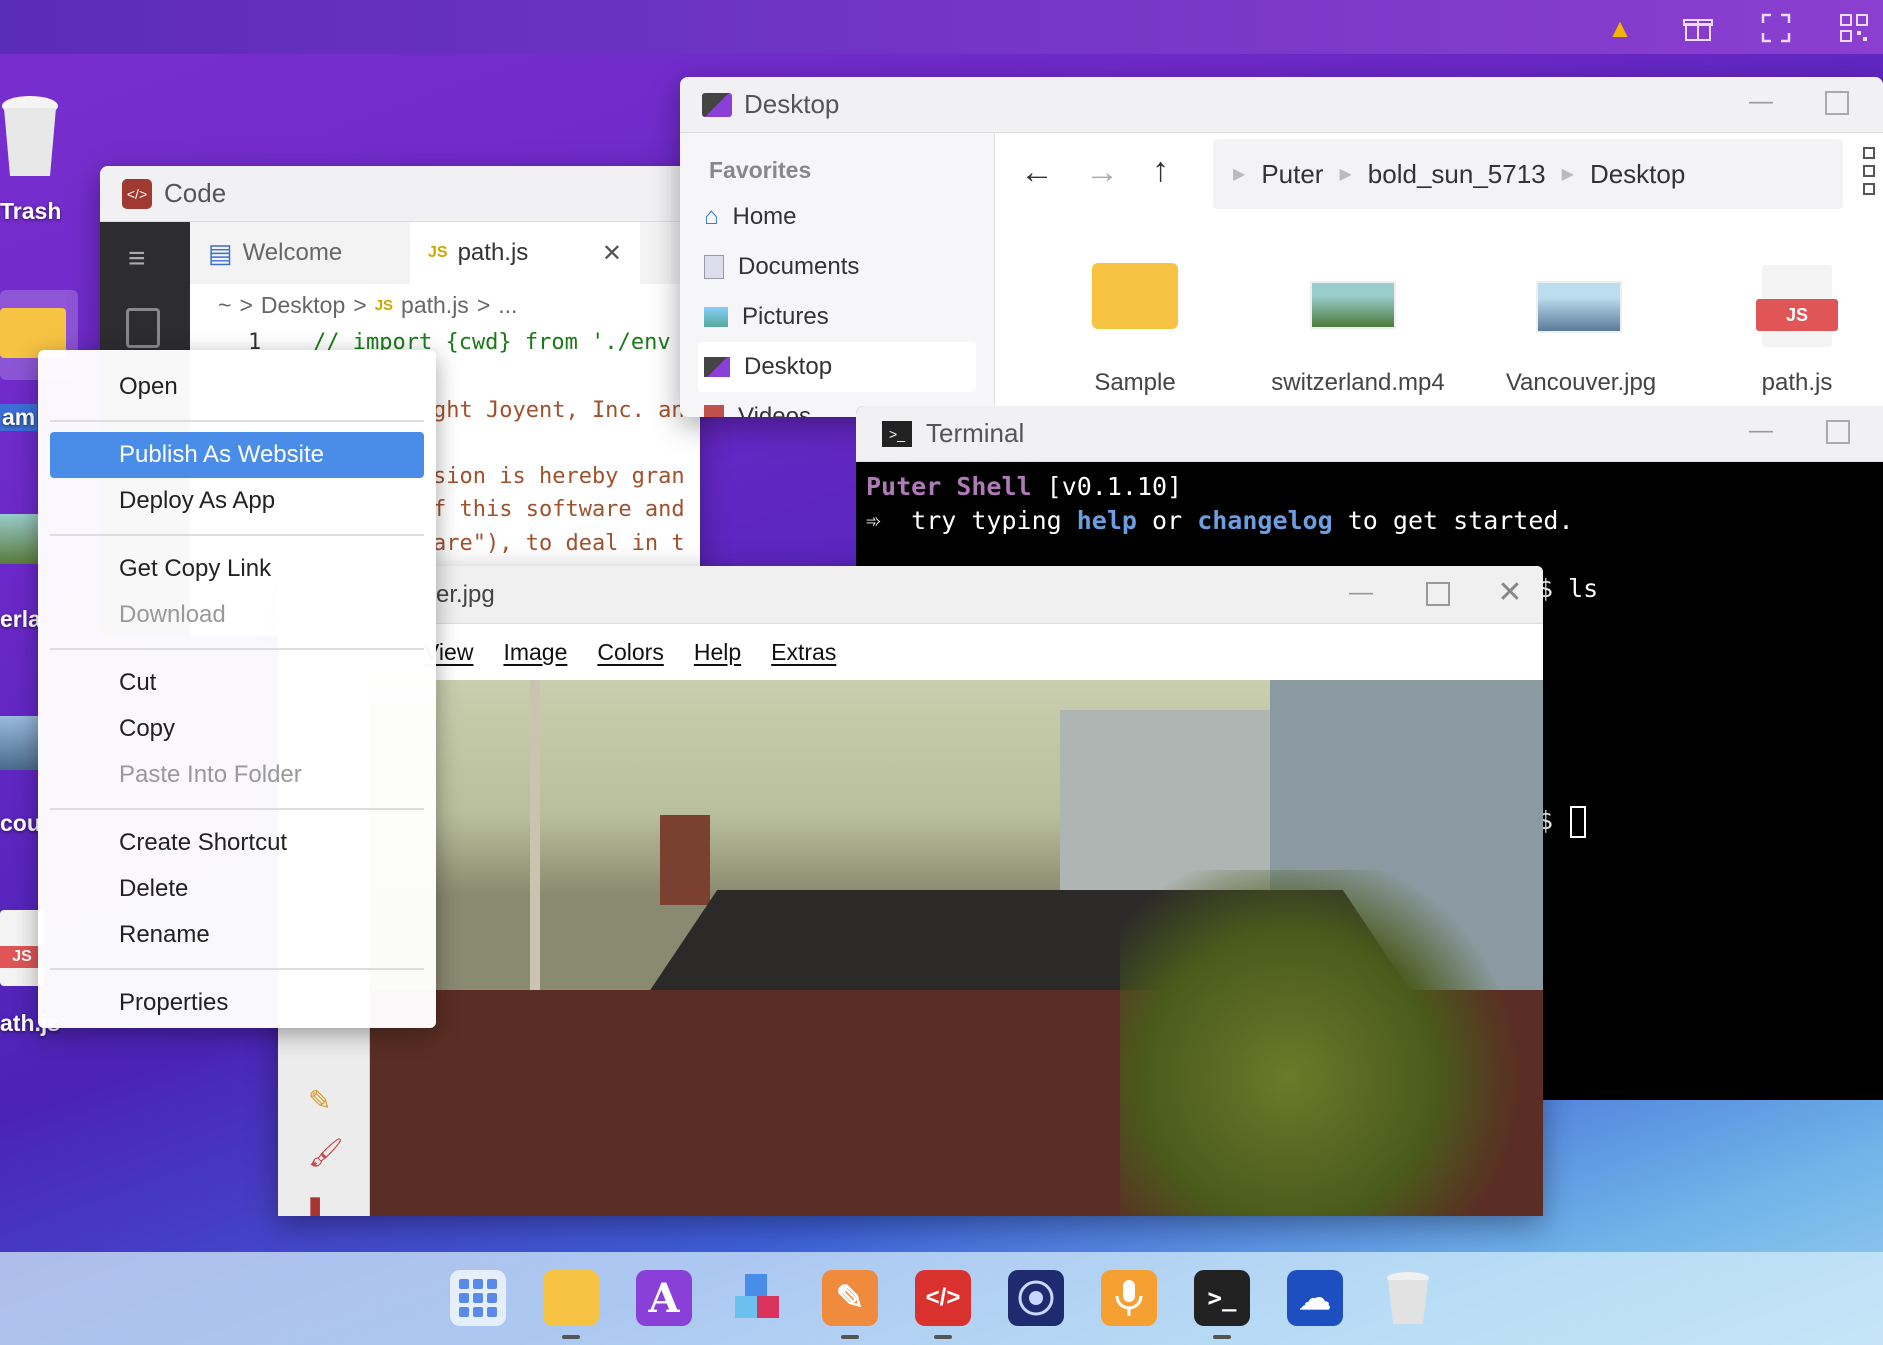 This screenshot has height=1345, width=1883. Describe the element at coordinates (237, 843) in the screenshot. I see `menu-item-create-shortcut: Create Shortcut` at that location.